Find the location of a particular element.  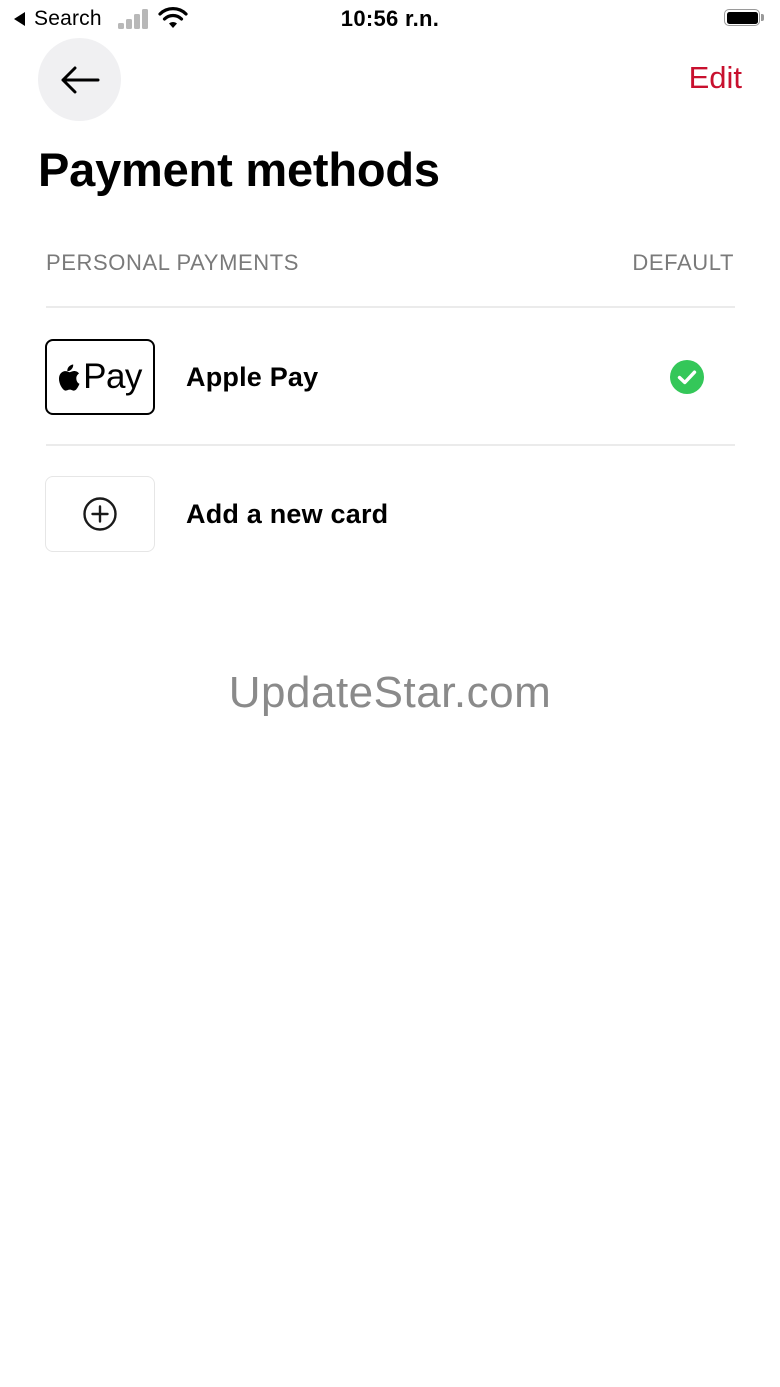

add-card-badge is located at coordinates (100, 514).